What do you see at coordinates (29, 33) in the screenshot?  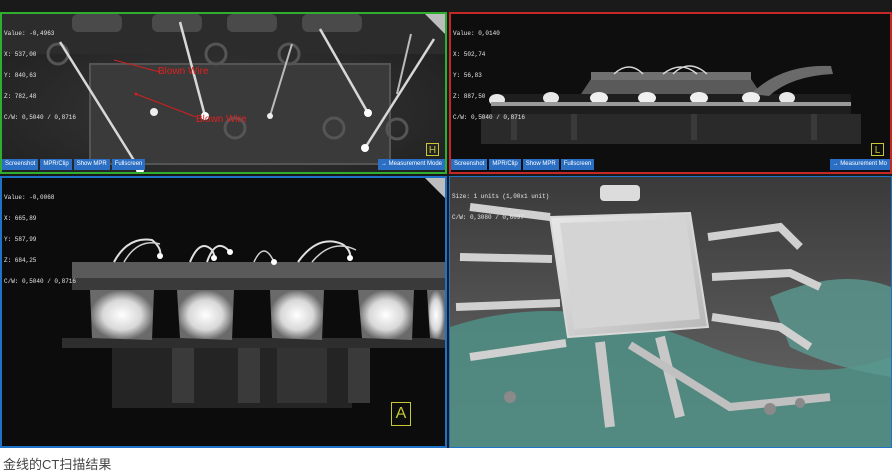 I see `value-readout: Value: -0,4963` at bounding box center [29, 33].